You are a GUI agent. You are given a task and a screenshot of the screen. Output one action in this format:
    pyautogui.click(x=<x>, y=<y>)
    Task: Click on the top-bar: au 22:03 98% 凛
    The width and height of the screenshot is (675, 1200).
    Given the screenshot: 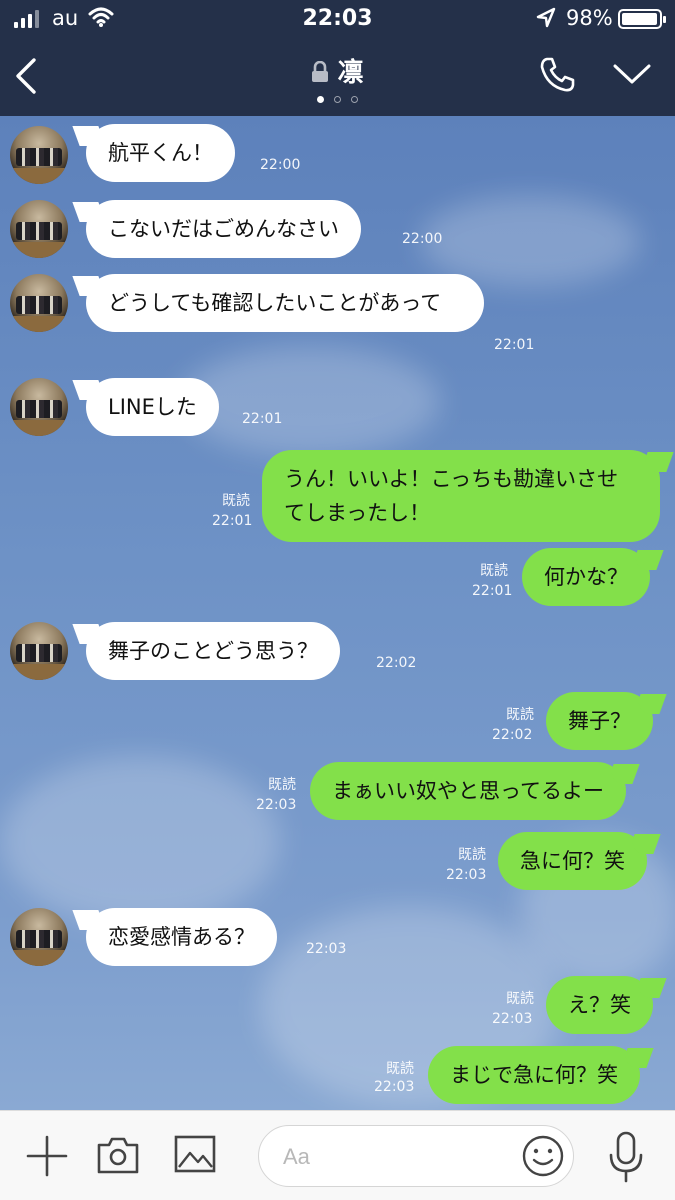 What is the action you would take?
    pyautogui.click(x=337, y=58)
    